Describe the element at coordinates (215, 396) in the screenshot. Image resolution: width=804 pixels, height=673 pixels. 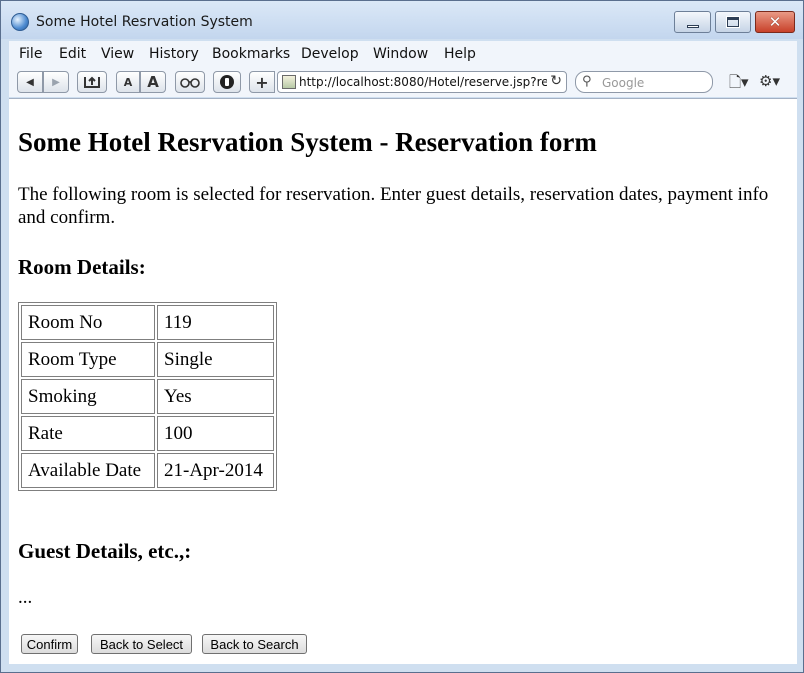
I see `row-value: Yes` at that location.